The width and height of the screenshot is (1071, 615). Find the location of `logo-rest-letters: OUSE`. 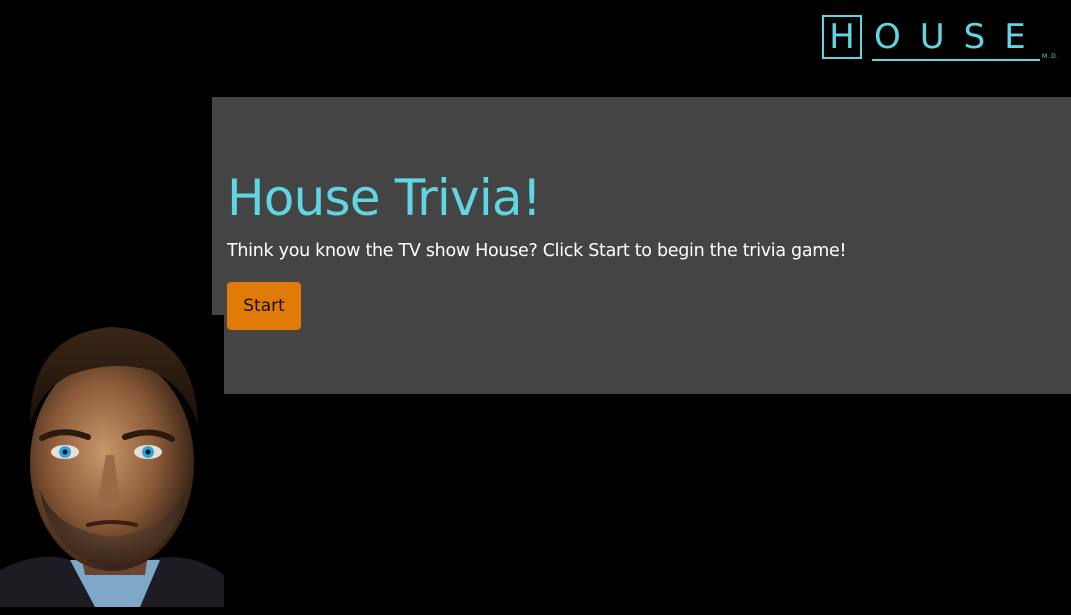

logo-rest-letters: OUSE is located at coordinates (959, 37).